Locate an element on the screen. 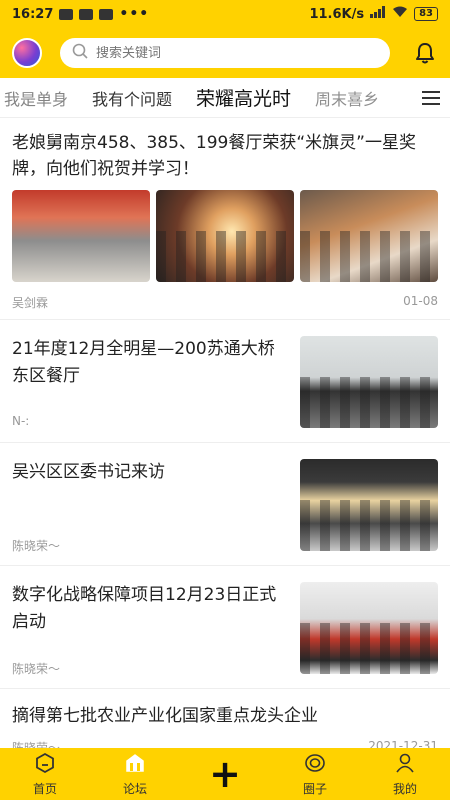 The width and height of the screenshot is (450, 800). nav-mine-label: 我的 is located at coordinates (404, 788).